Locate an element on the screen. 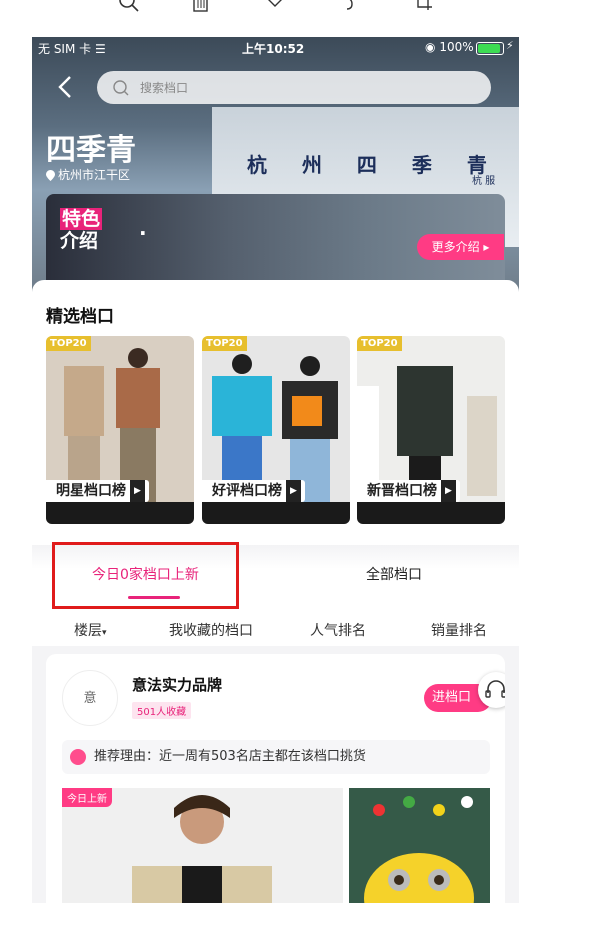 The width and height of the screenshot is (616, 930). top-toolbar is located at coordinates (308, 15).